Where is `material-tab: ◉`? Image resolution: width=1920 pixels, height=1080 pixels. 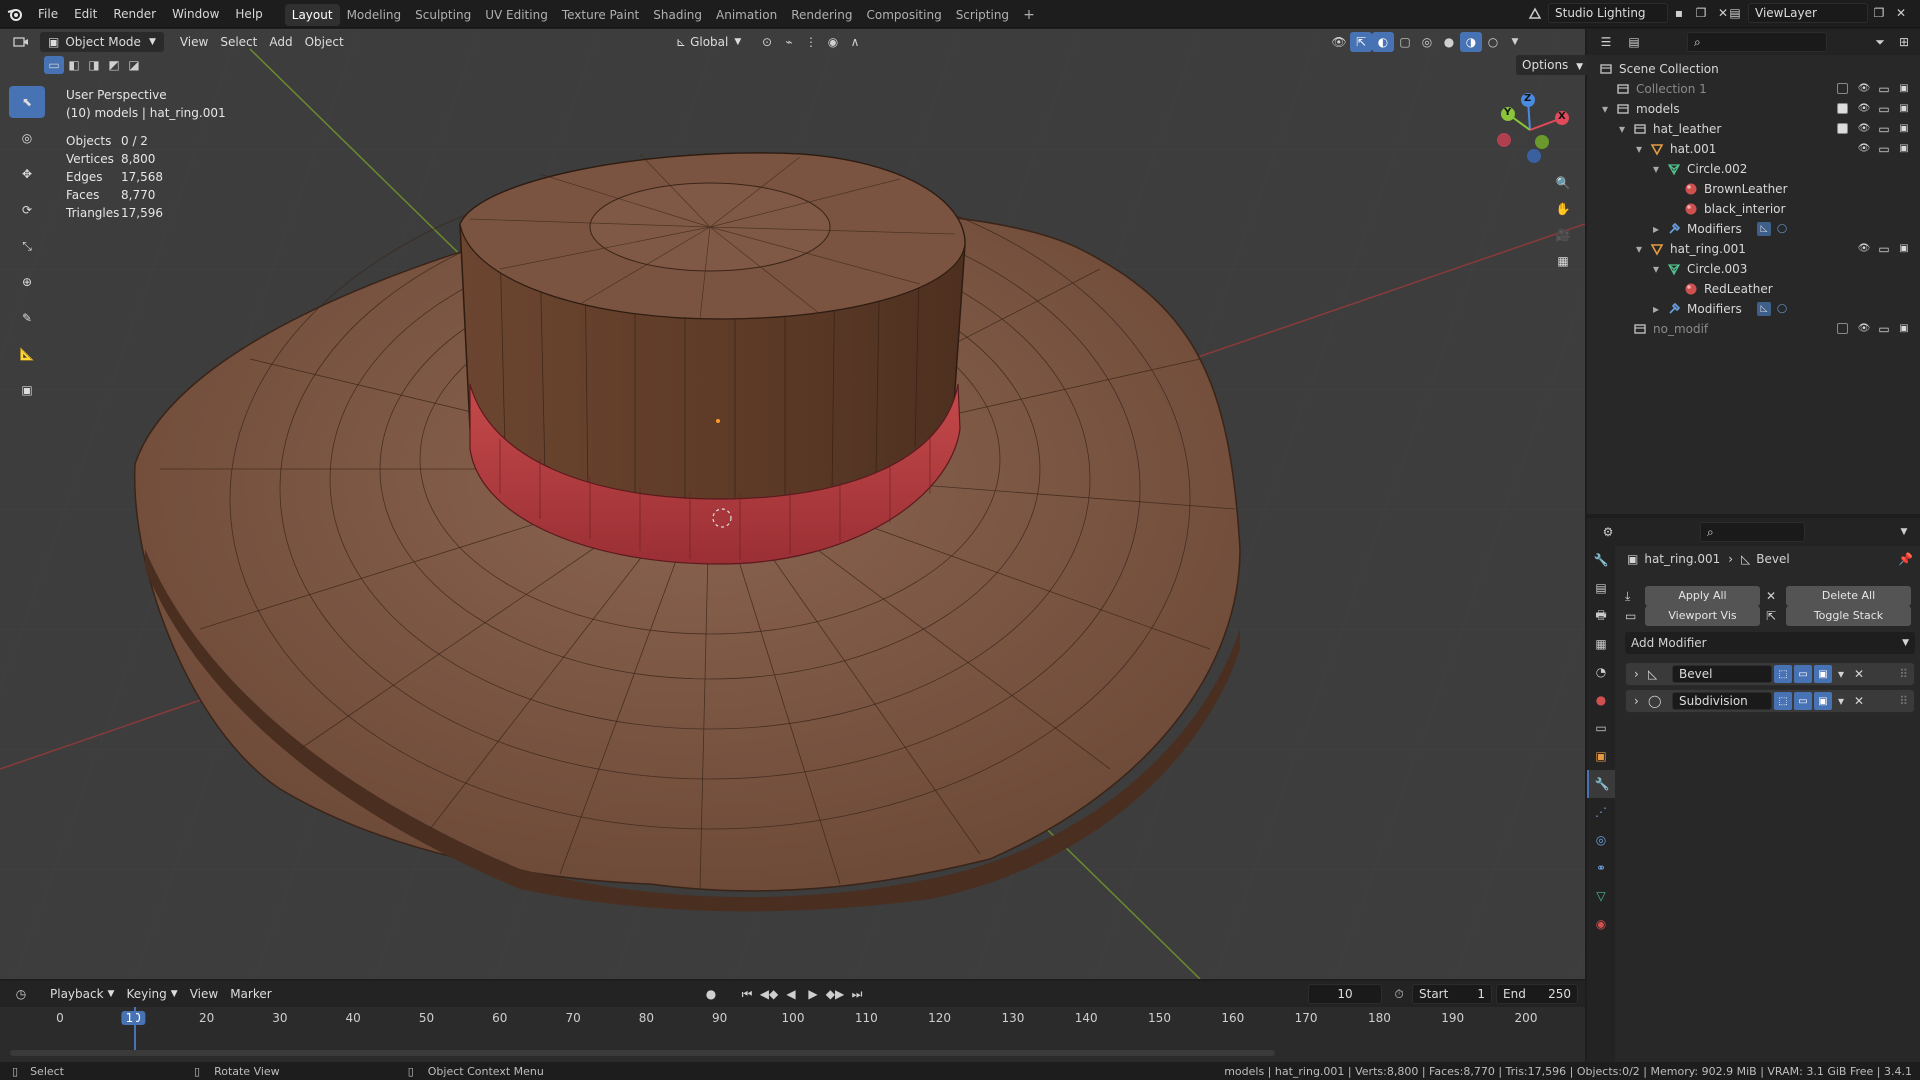
material-tab: ◉ is located at coordinates (1601, 924).